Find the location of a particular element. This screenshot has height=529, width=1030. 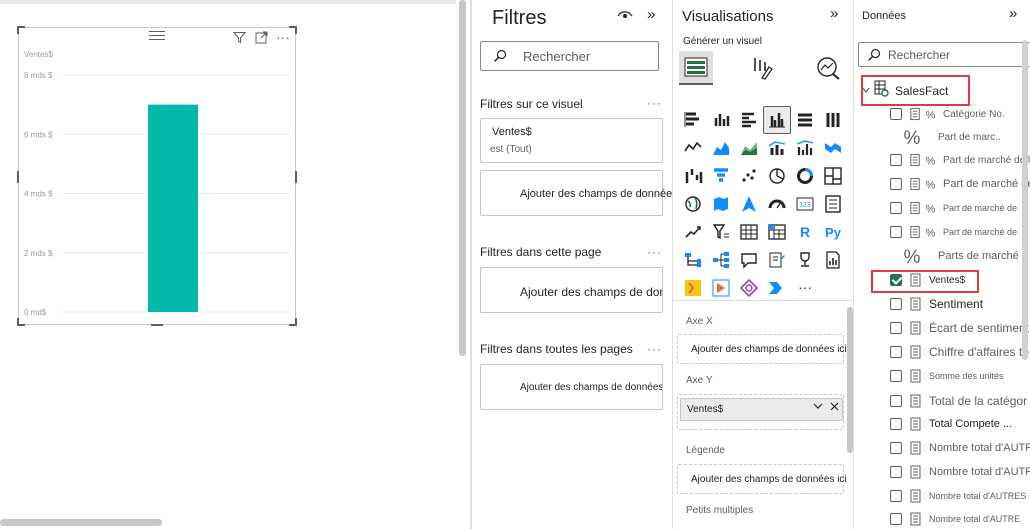

field-row: Chiffre d'affaires to is located at coordinates (959, 352).